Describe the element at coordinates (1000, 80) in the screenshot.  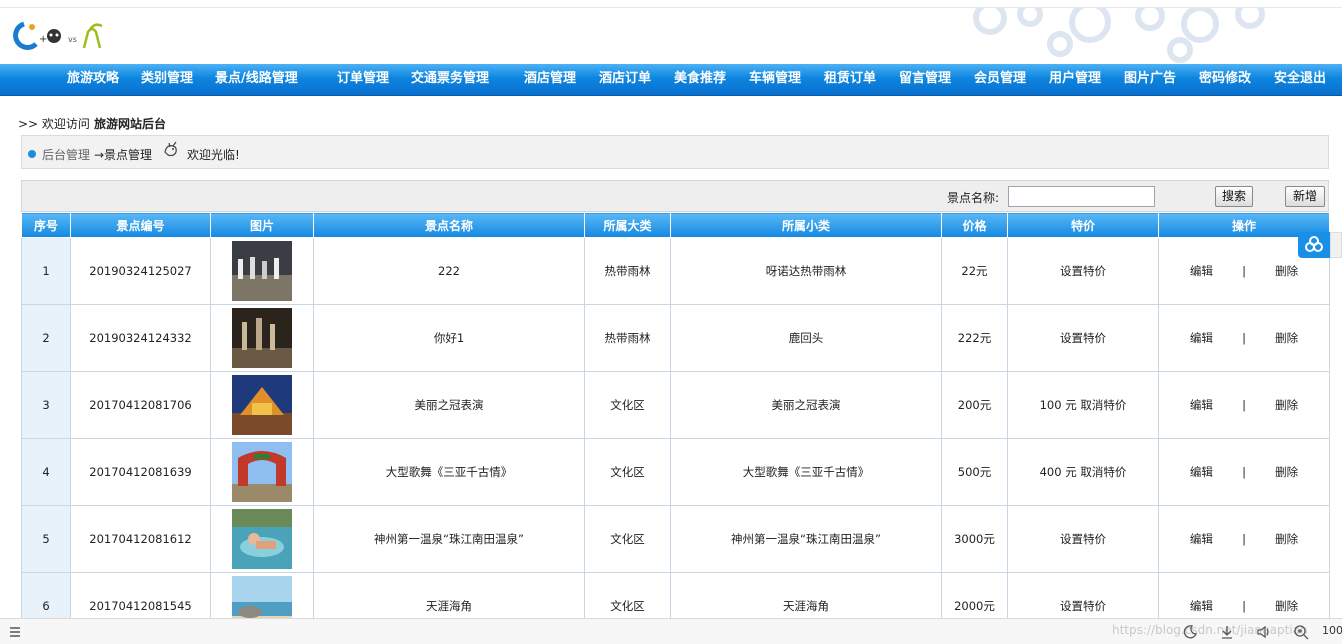
I see `nav-member-management: 会员管理` at that location.